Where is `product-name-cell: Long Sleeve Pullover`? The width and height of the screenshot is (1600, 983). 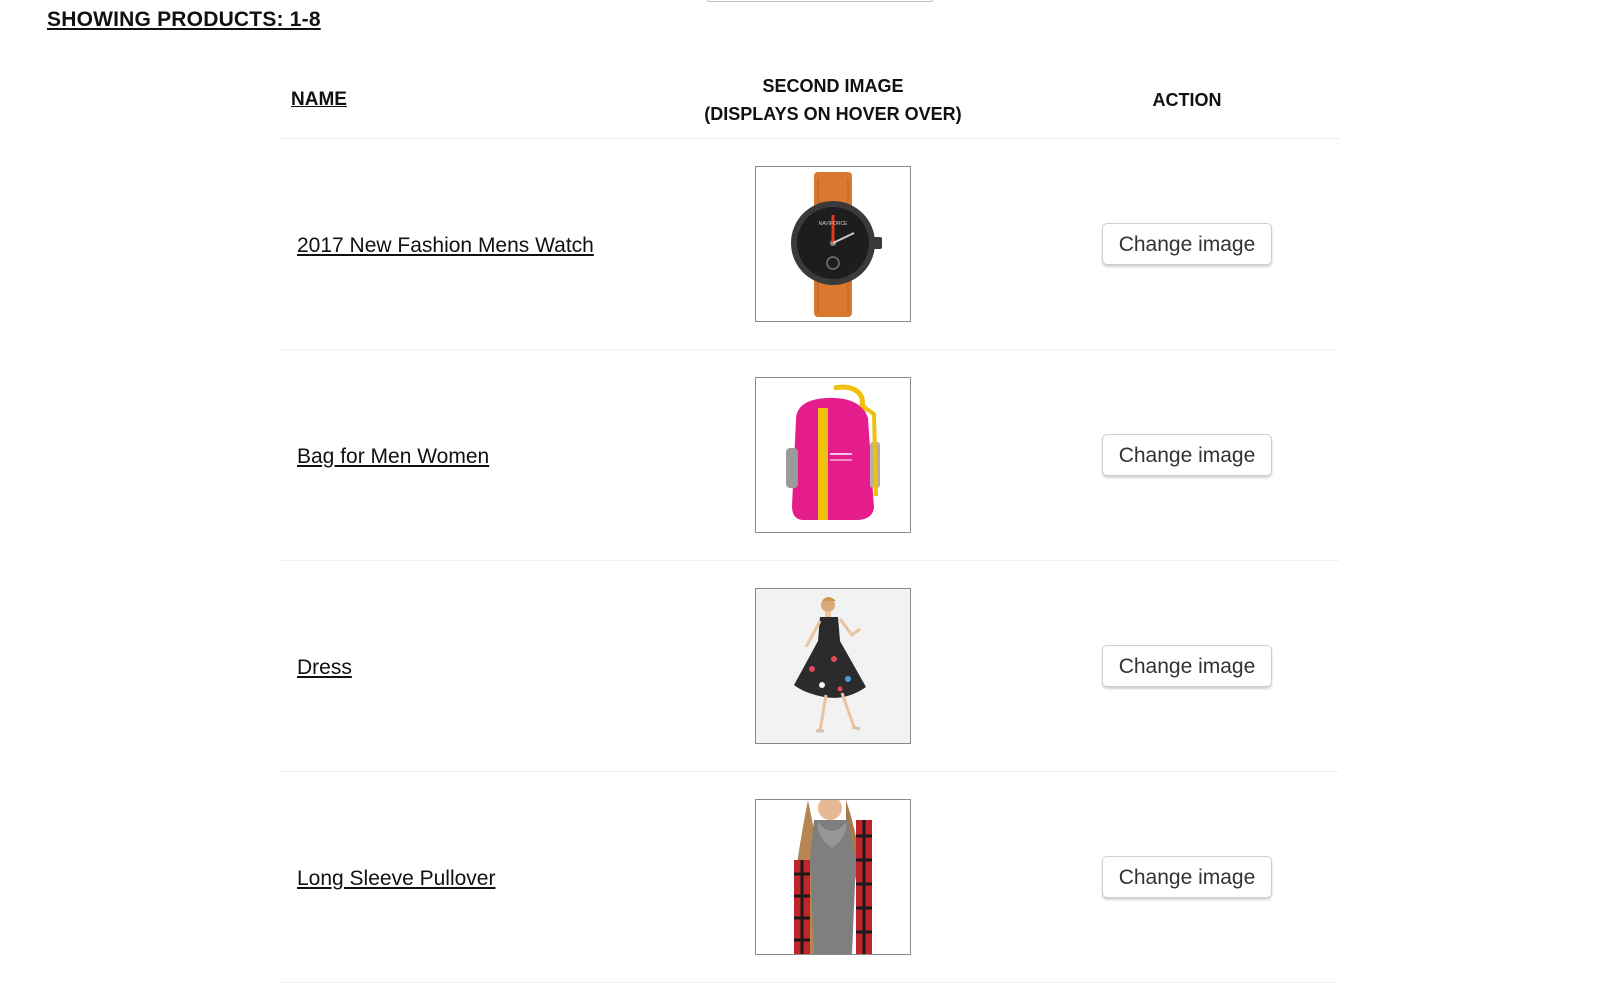
product-name-cell: Long Sleeve Pullover is located at coordinates (456, 877).